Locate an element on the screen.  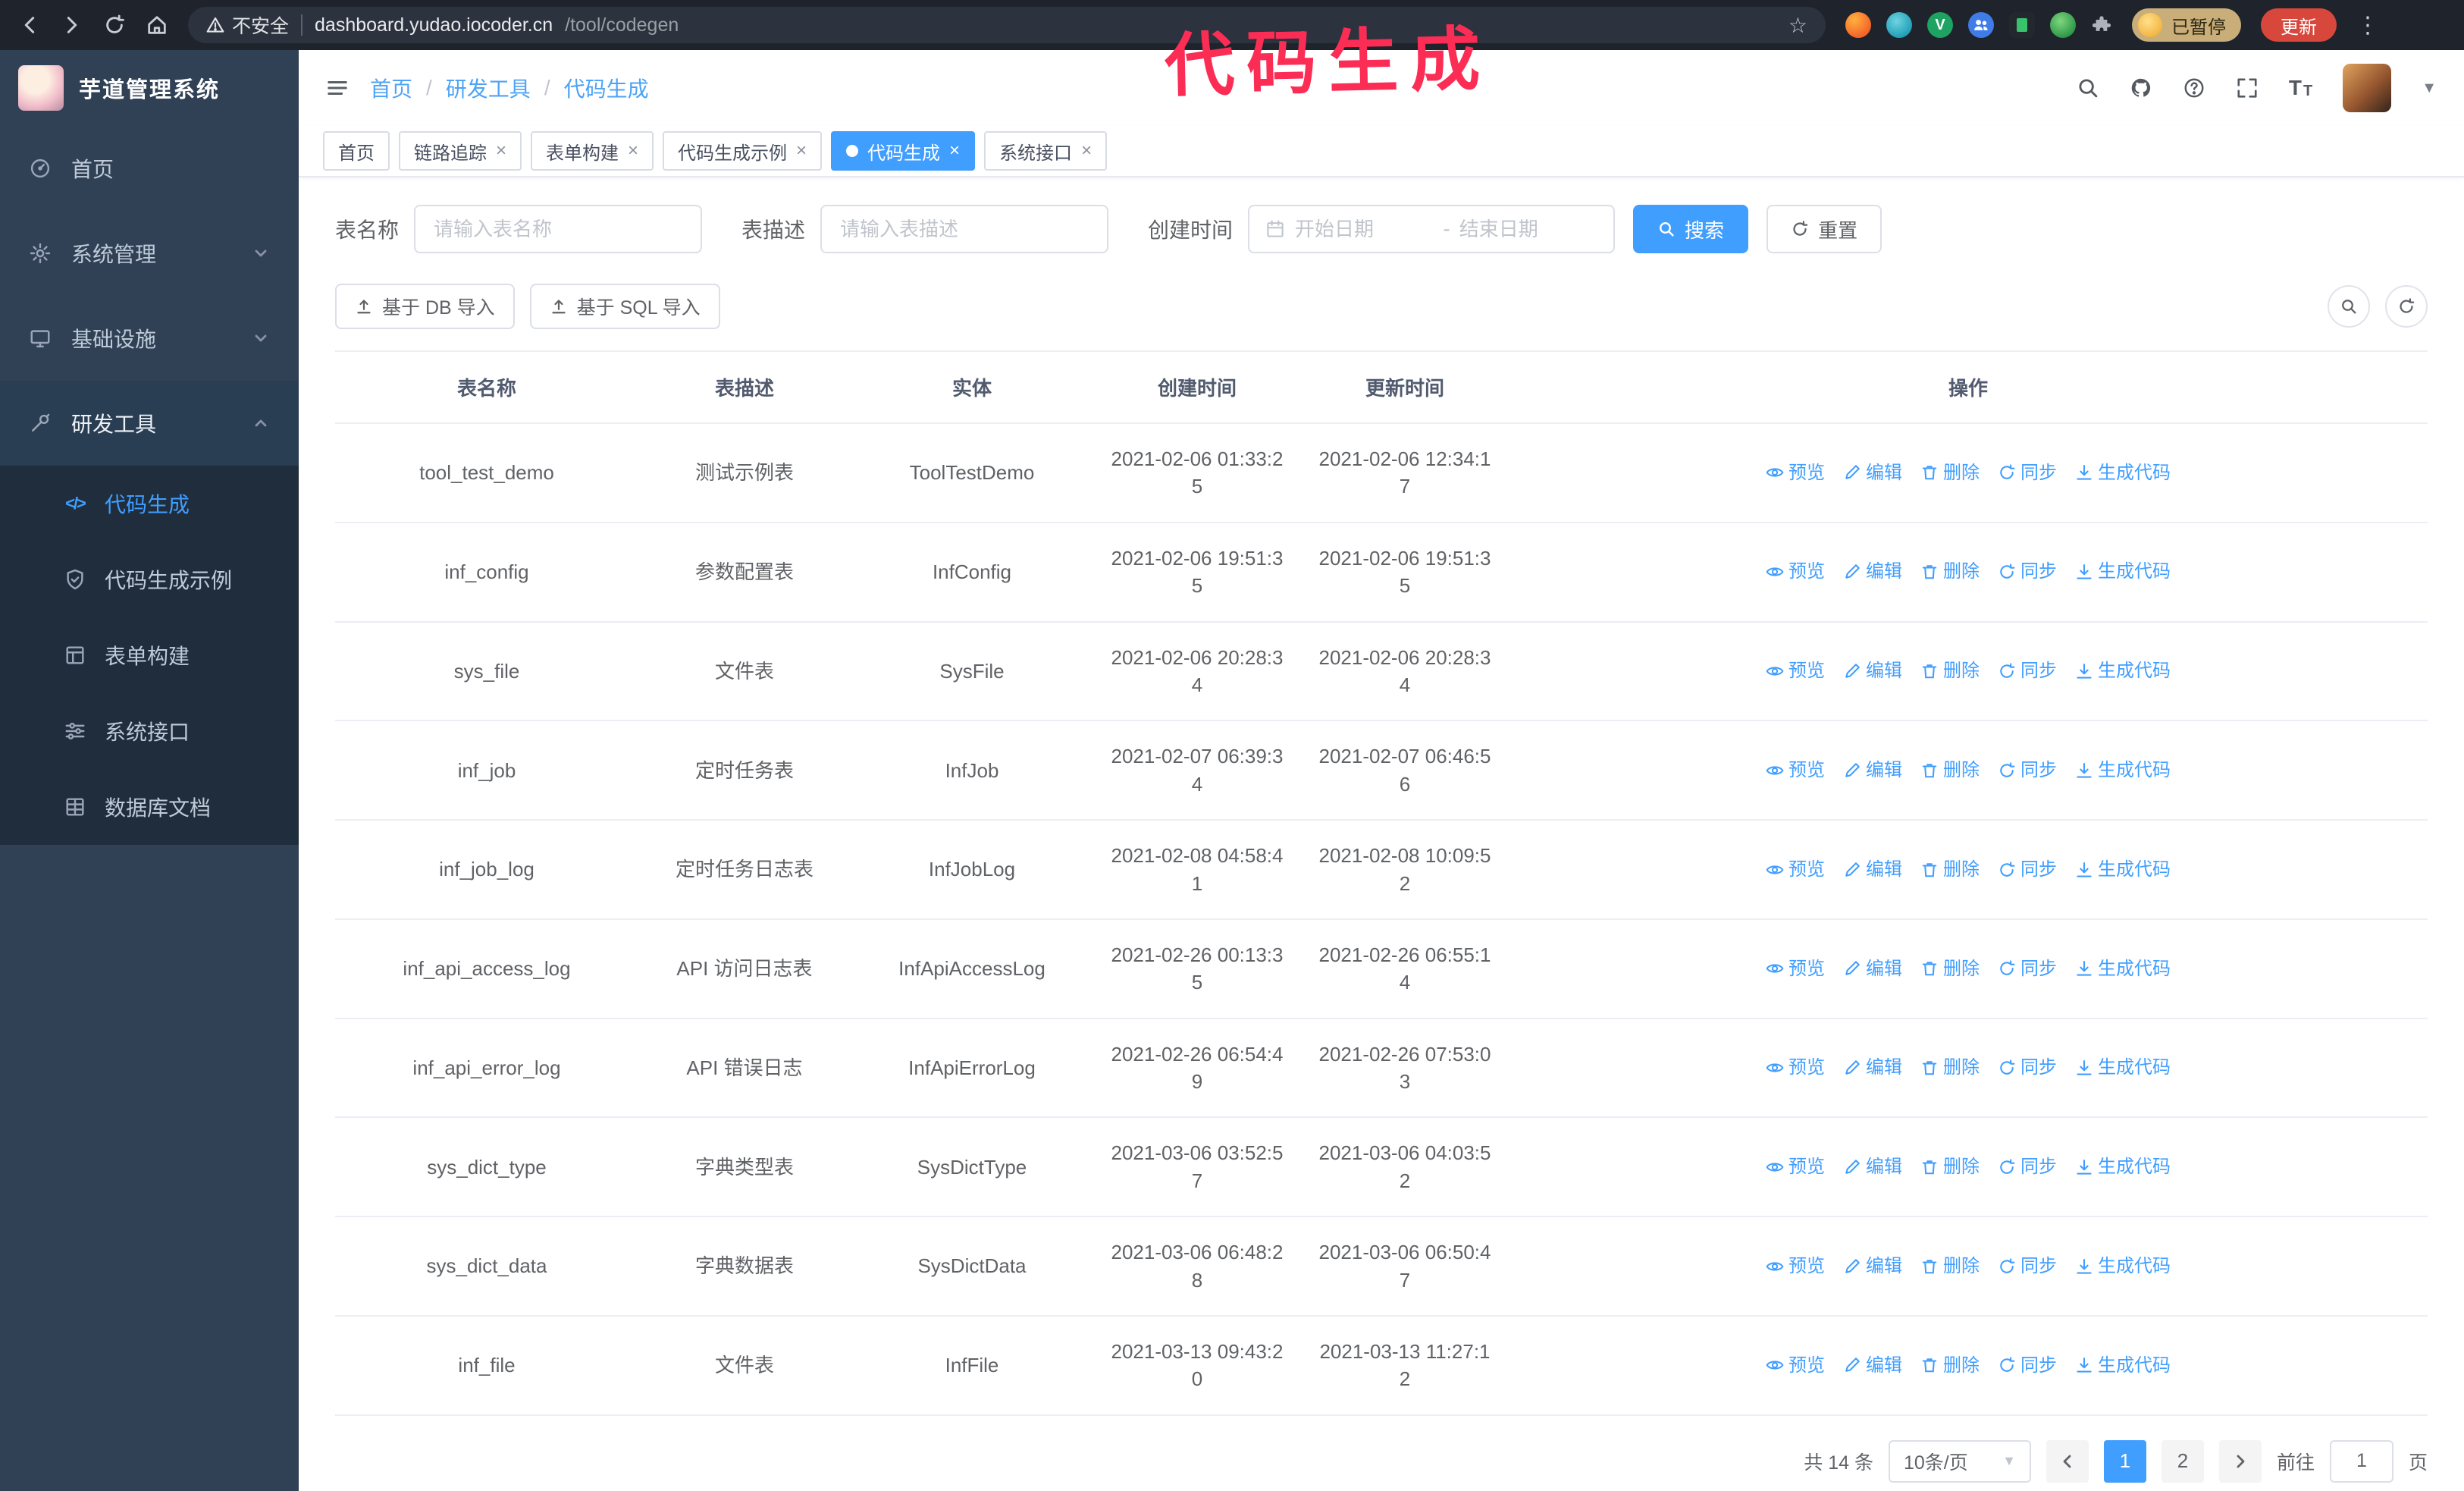
next-page-button is located at coordinates (2240, 1461).